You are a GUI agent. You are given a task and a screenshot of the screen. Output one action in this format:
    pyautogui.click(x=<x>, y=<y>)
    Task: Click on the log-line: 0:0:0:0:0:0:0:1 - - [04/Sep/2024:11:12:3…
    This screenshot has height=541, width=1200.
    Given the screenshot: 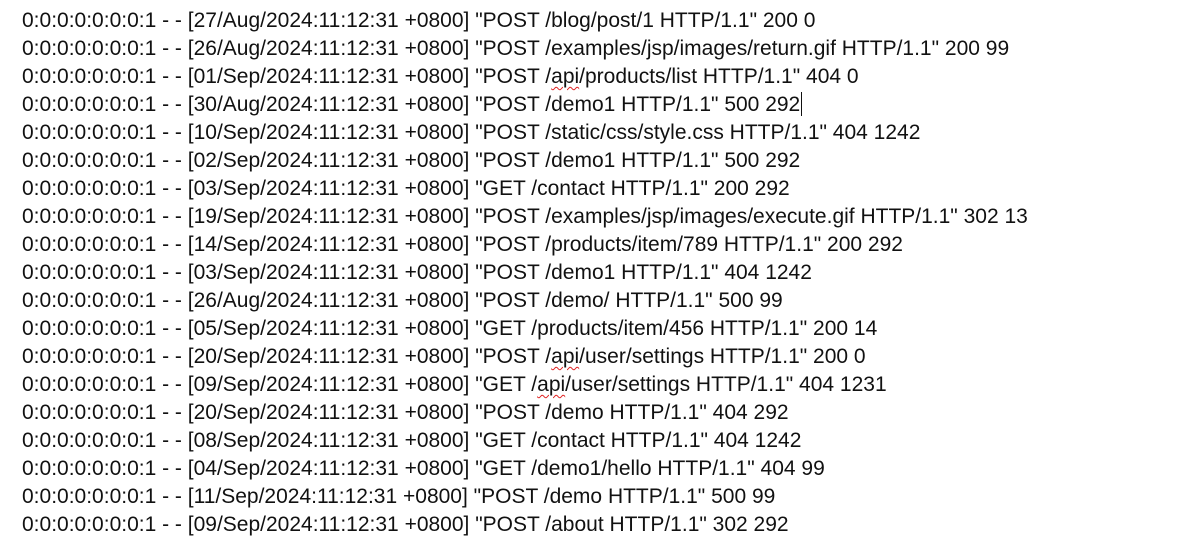 What is the action you would take?
    pyautogui.click(x=423, y=468)
    